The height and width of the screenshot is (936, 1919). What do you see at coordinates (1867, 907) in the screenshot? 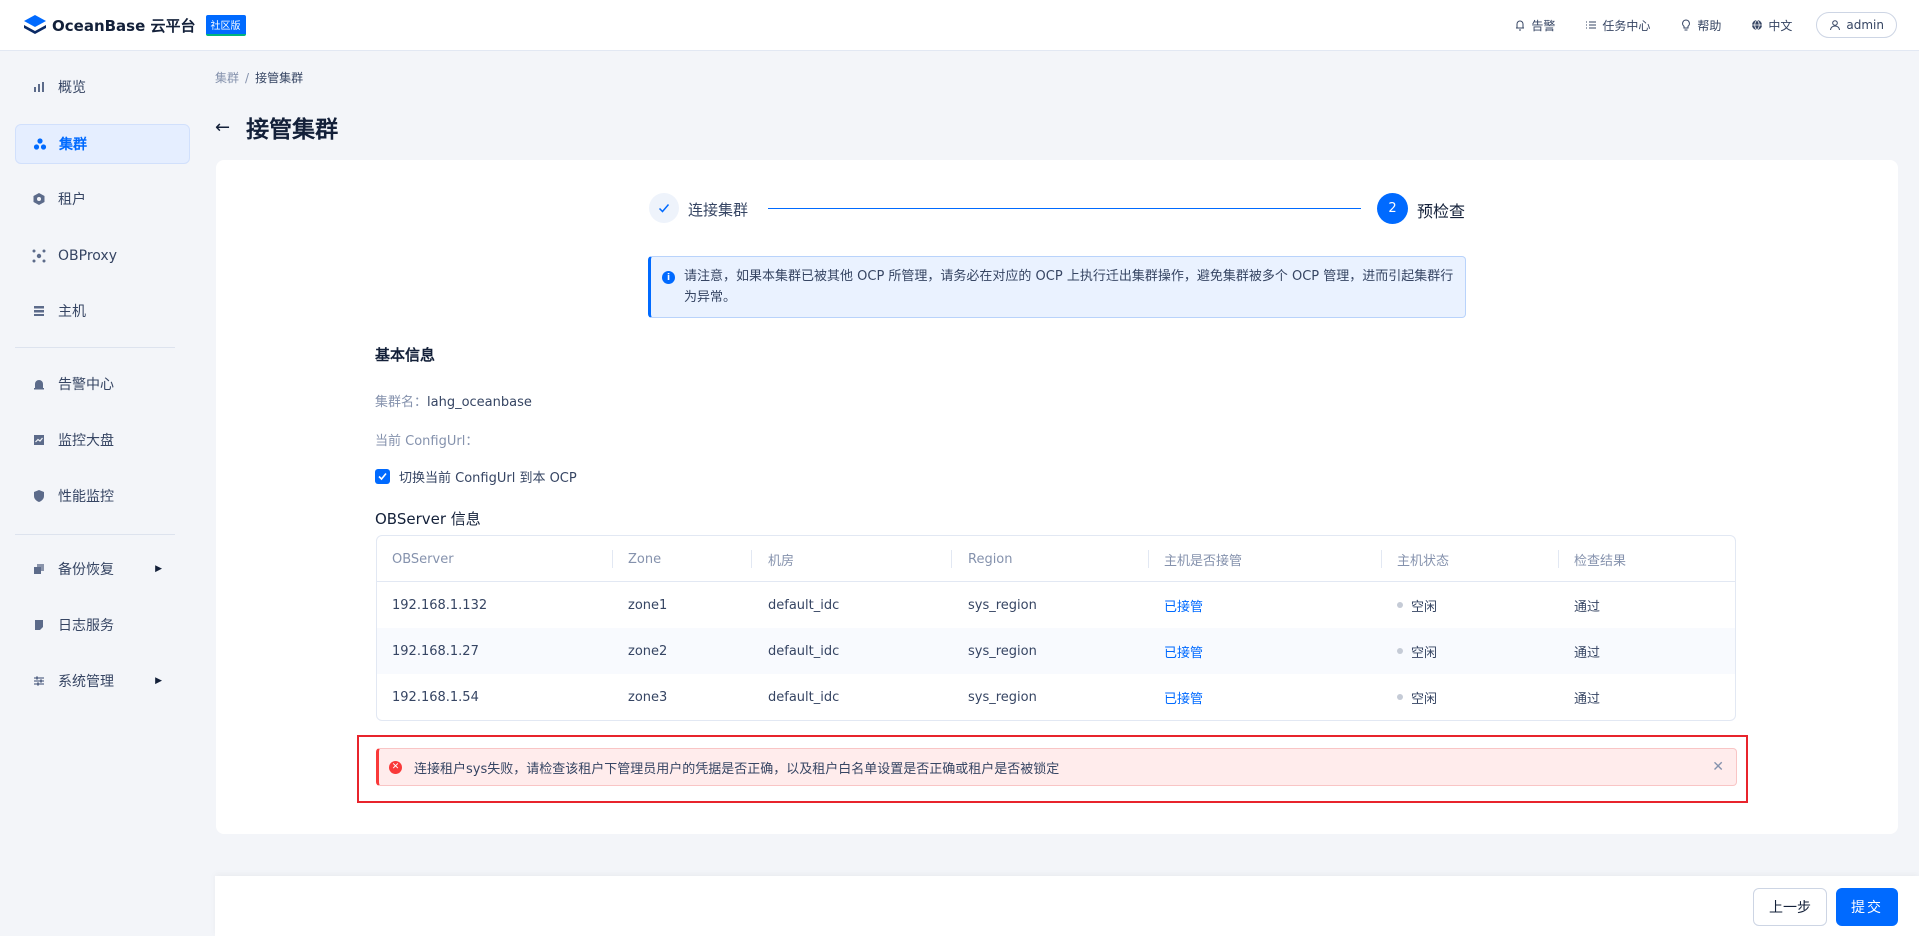
I see `submit-button: 提交` at bounding box center [1867, 907].